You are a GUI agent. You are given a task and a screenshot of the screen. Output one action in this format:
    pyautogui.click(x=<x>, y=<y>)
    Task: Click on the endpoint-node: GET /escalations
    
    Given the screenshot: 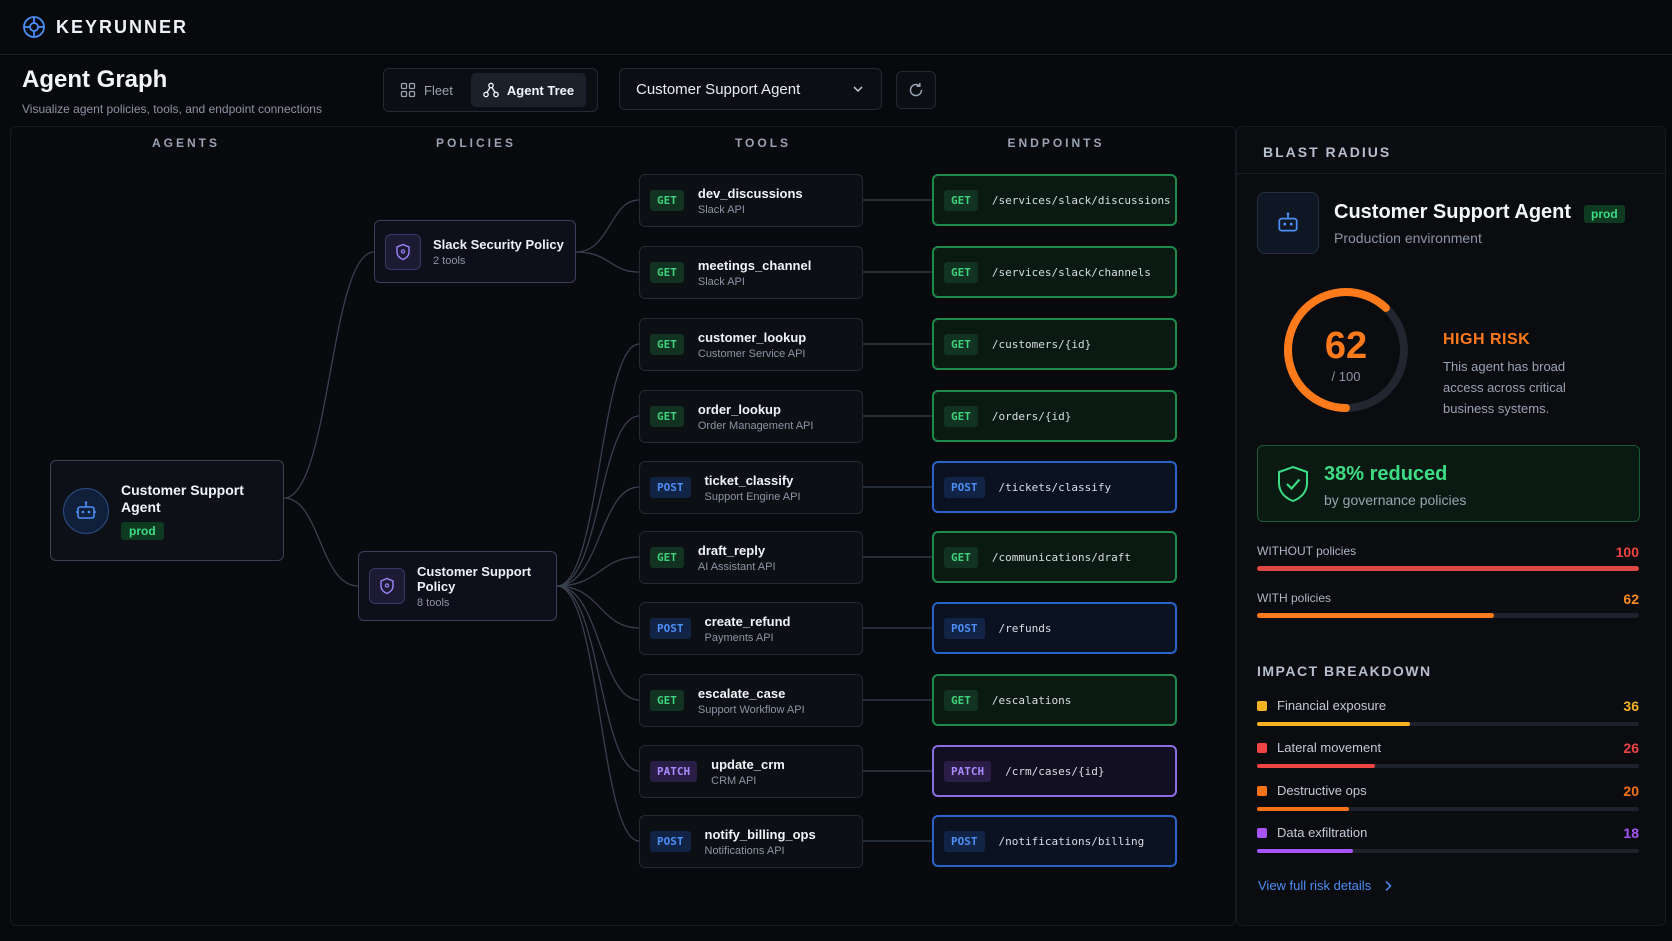 What is the action you would take?
    pyautogui.click(x=1054, y=700)
    